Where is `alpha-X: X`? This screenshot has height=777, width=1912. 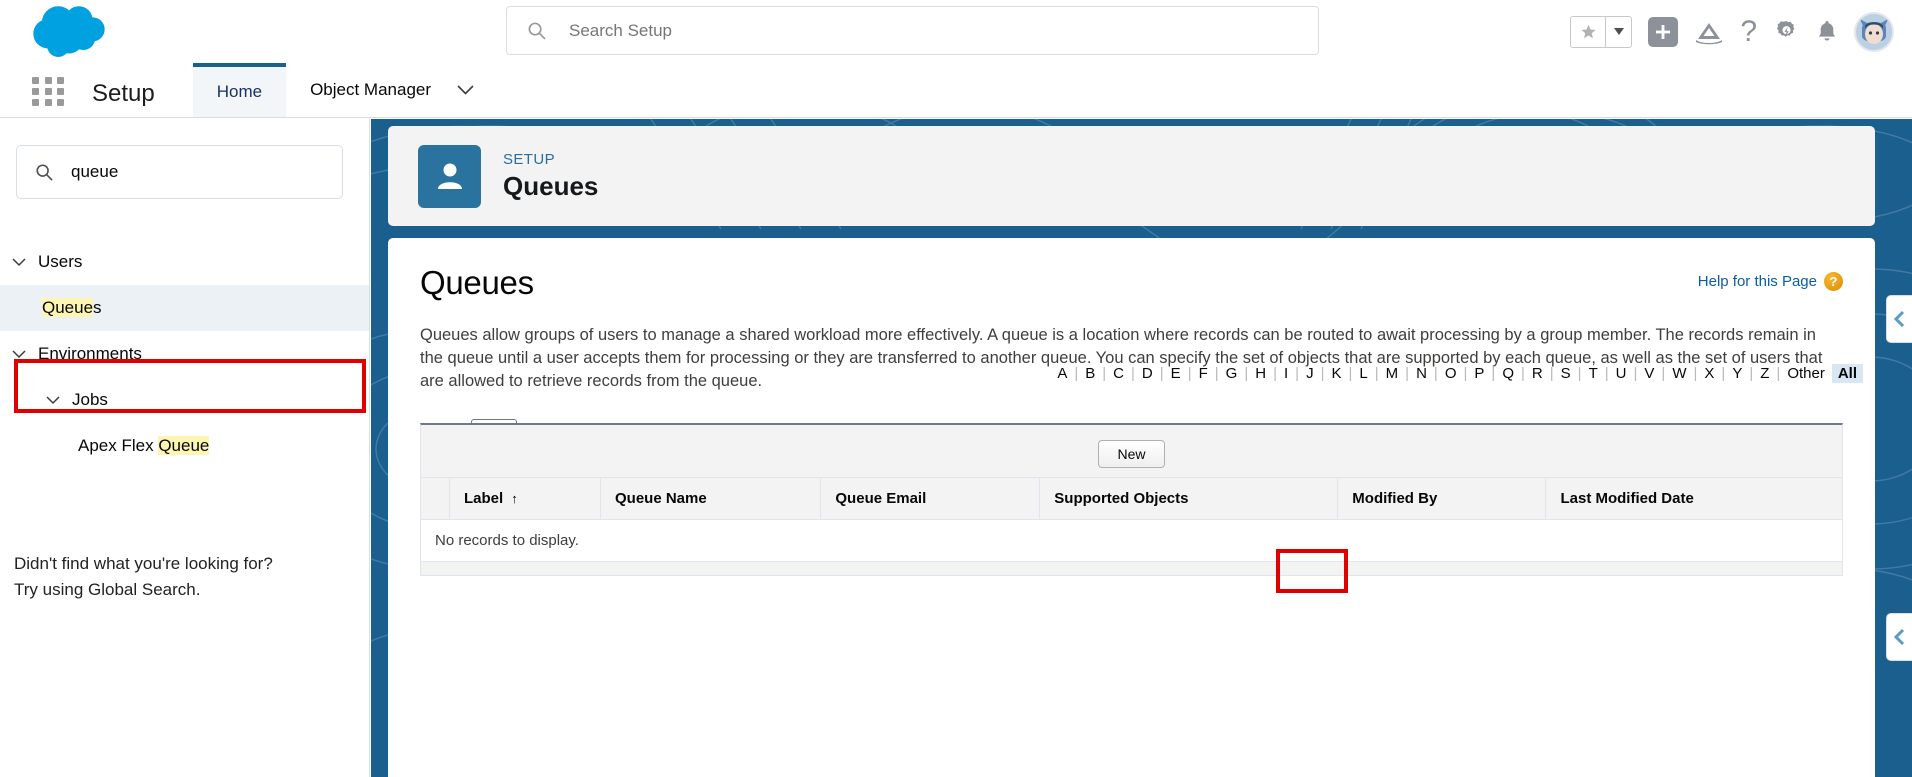 alpha-X: X is located at coordinates (1709, 373).